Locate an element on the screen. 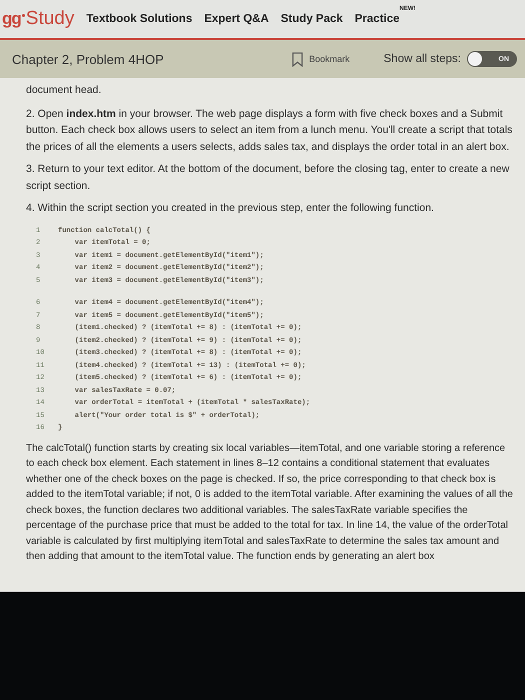 This screenshot has height=700, width=525. show-steps-label: Show all steps: is located at coordinates (422, 59).